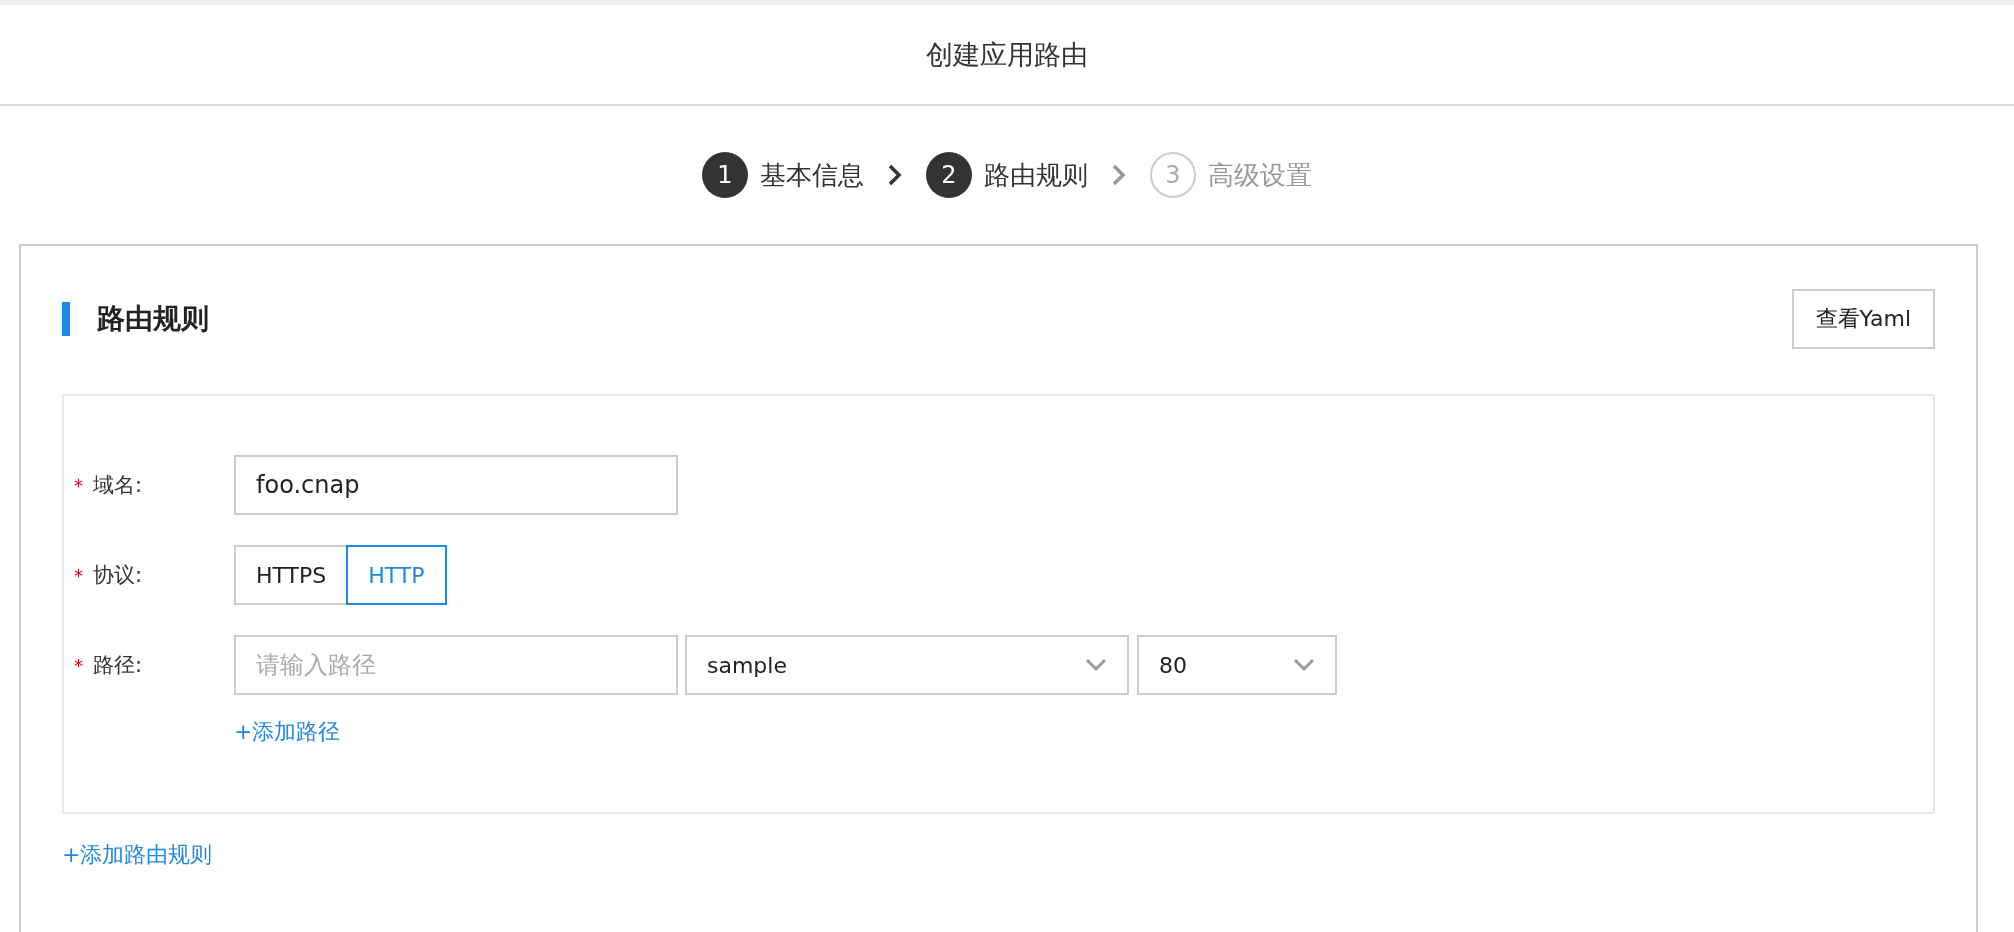 The image size is (2014, 932). Describe the element at coordinates (812, 175) in the screenshot. I see `step-label: 基本信息` at that location.